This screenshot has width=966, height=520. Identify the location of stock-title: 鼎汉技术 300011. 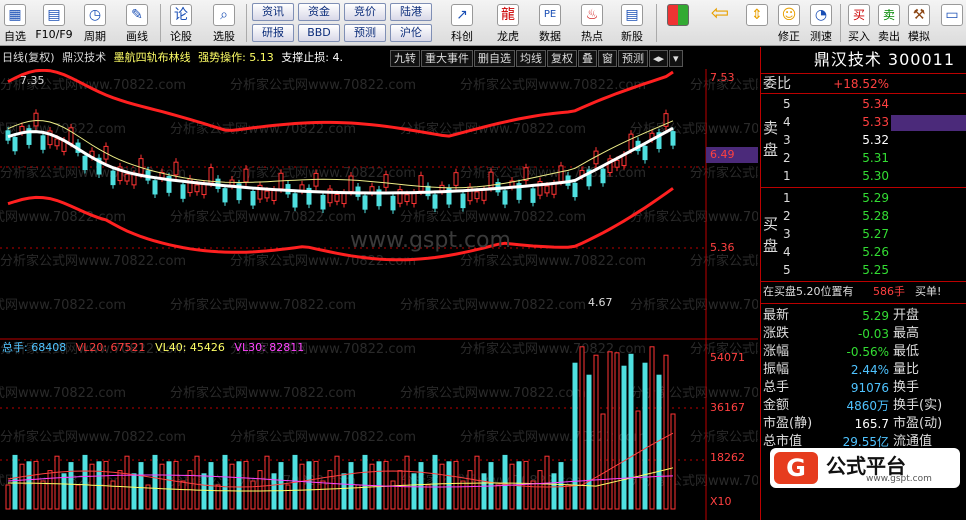
(884, 59).